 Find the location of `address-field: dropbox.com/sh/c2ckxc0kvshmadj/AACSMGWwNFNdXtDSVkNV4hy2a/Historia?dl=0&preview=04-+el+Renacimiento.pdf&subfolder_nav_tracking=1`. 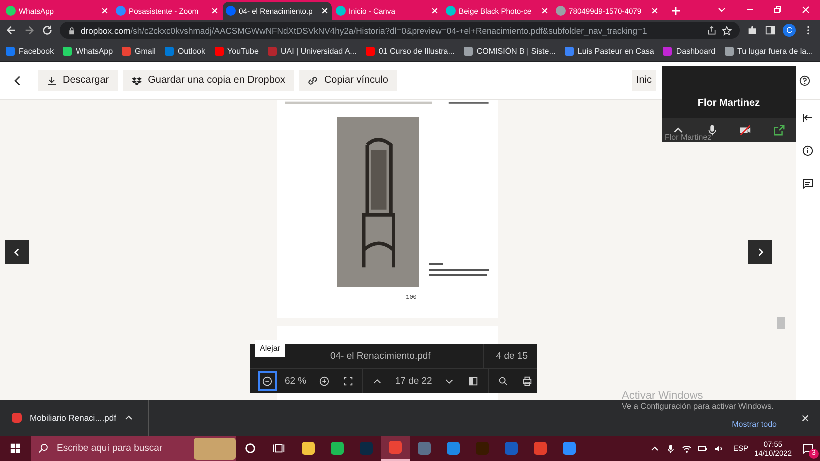

address-field: dropbox.com/sh/c2ckxc0kvshmadj/AACSMGWwNFNdXtDSVkNV4hy2a/Historia?dl=0&preview=04-+el+Renacimiento.pdf&subfolder_nav_tracking=1 is located at coordinates (400, 30).